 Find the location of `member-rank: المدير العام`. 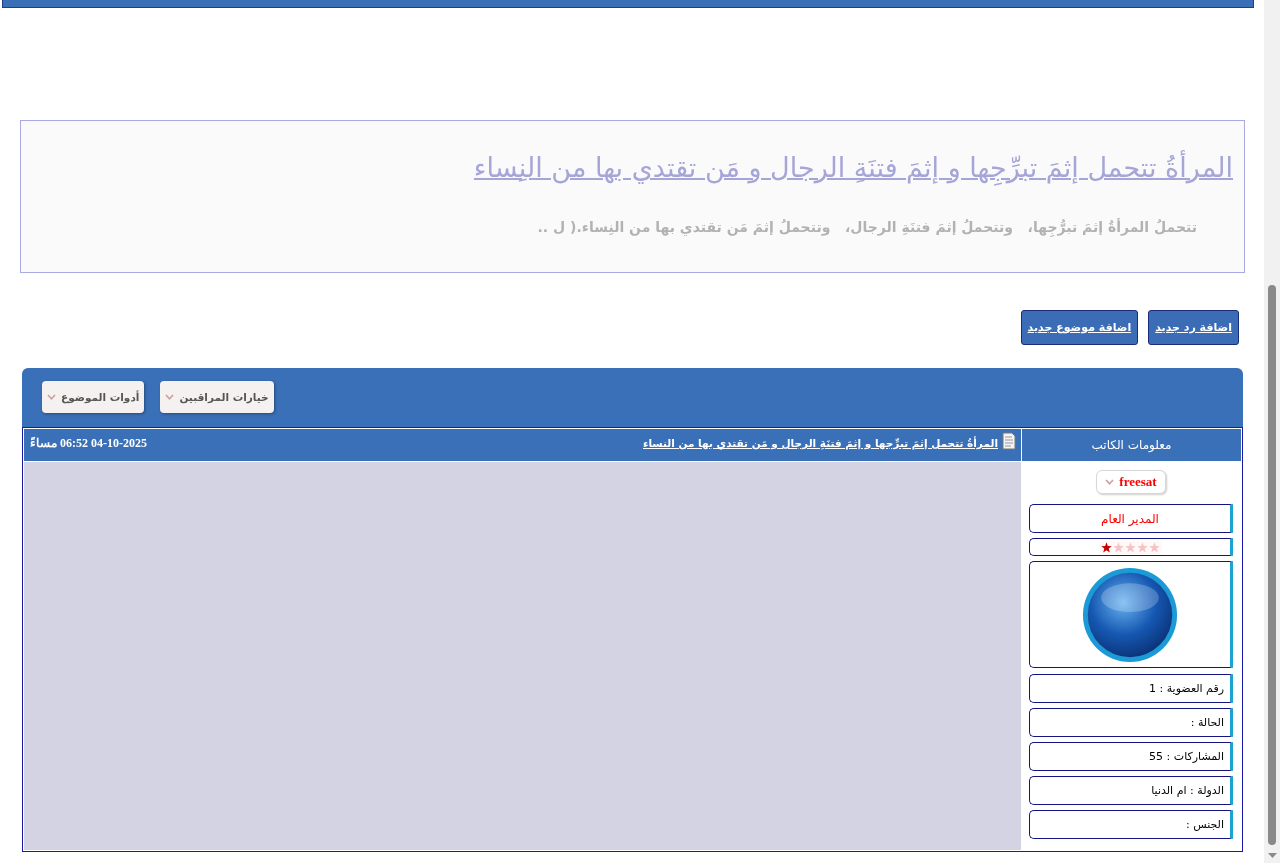

member-rank: المدير العام is located at coordinates (1131, 518).